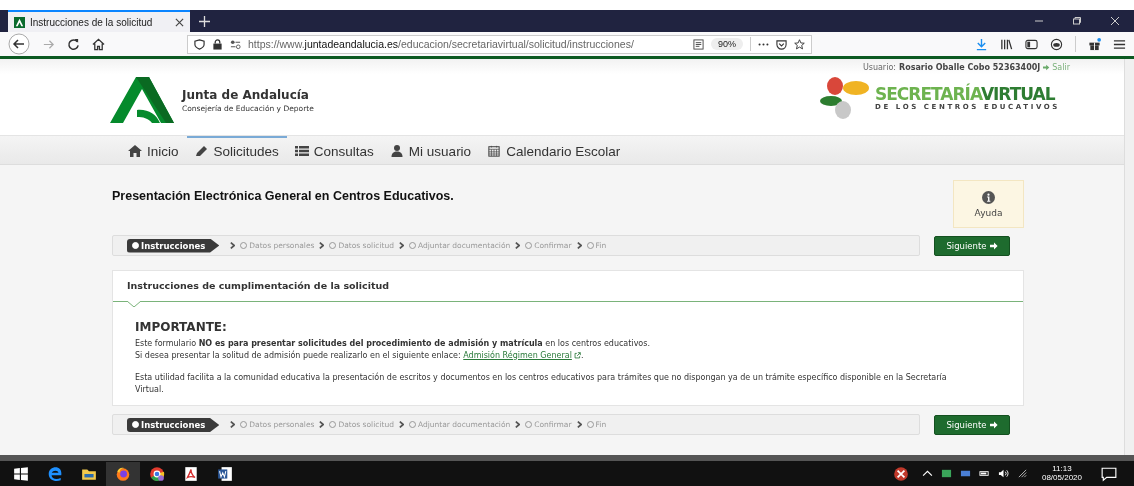  What do you see at coordinates (19, 22) in the screenshot?
I see `favicon-icon` at bounding box center [19, 22].